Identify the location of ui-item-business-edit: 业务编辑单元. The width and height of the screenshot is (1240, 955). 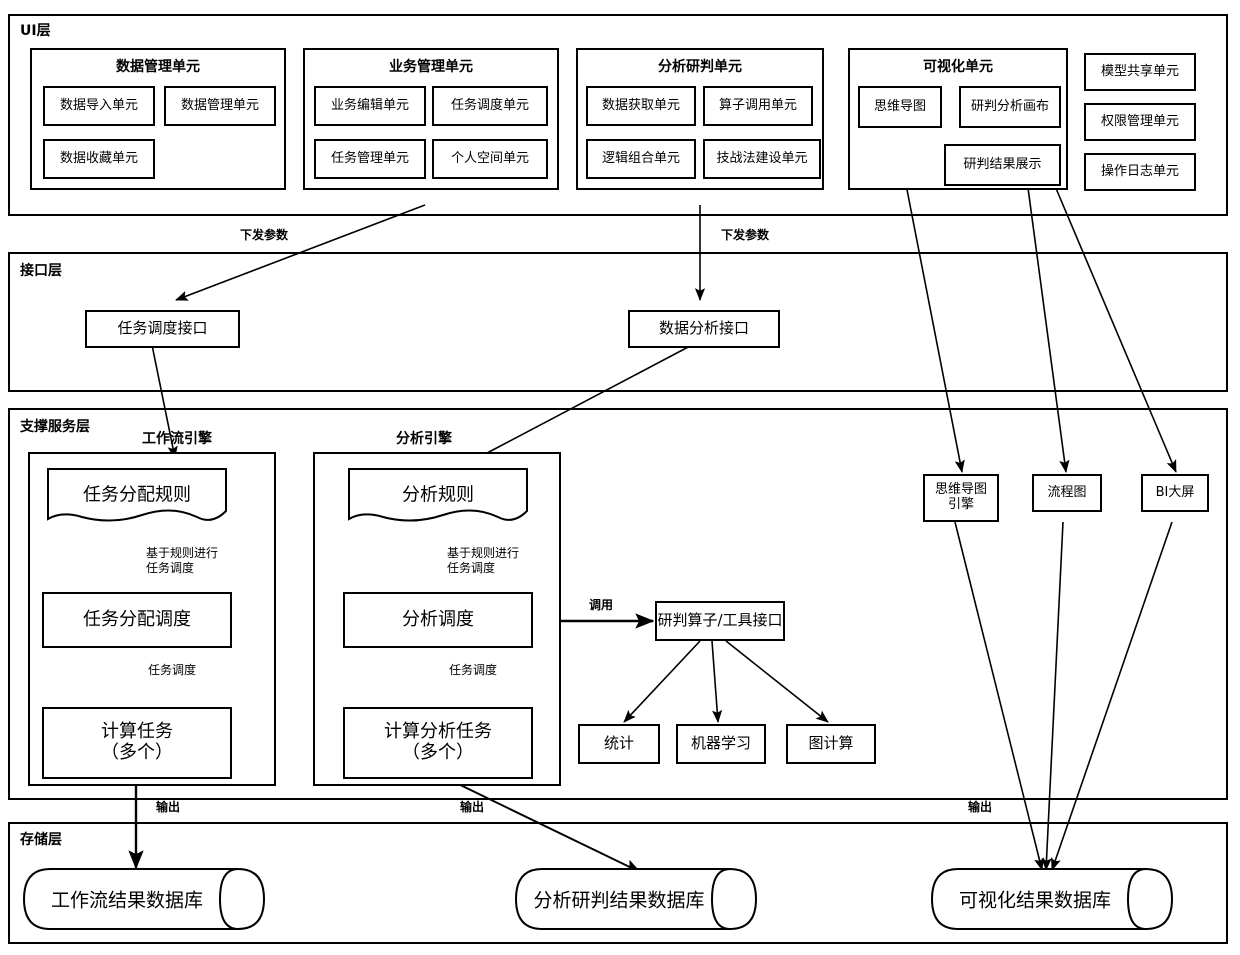
(370, 106).